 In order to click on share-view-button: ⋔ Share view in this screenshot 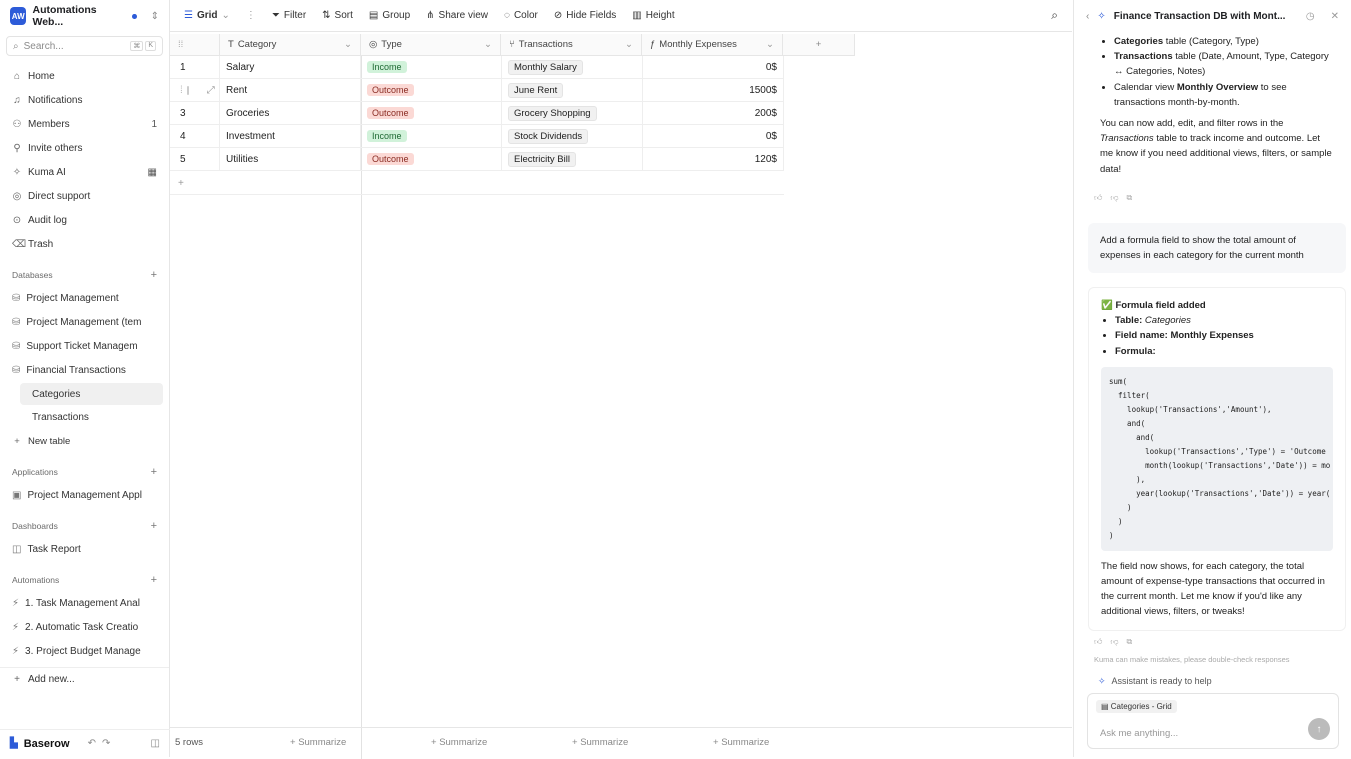, I will do `click(457, 15)`.